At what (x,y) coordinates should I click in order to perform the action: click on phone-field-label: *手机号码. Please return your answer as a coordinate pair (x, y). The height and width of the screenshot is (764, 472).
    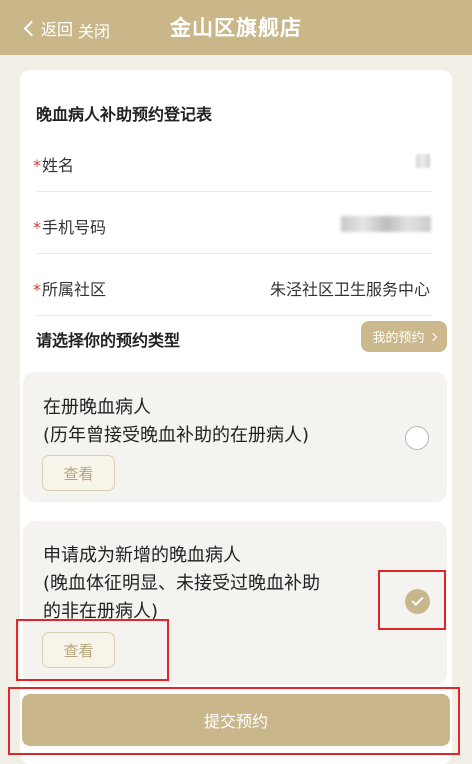
    Looking at the image, I should click on (70, 227).